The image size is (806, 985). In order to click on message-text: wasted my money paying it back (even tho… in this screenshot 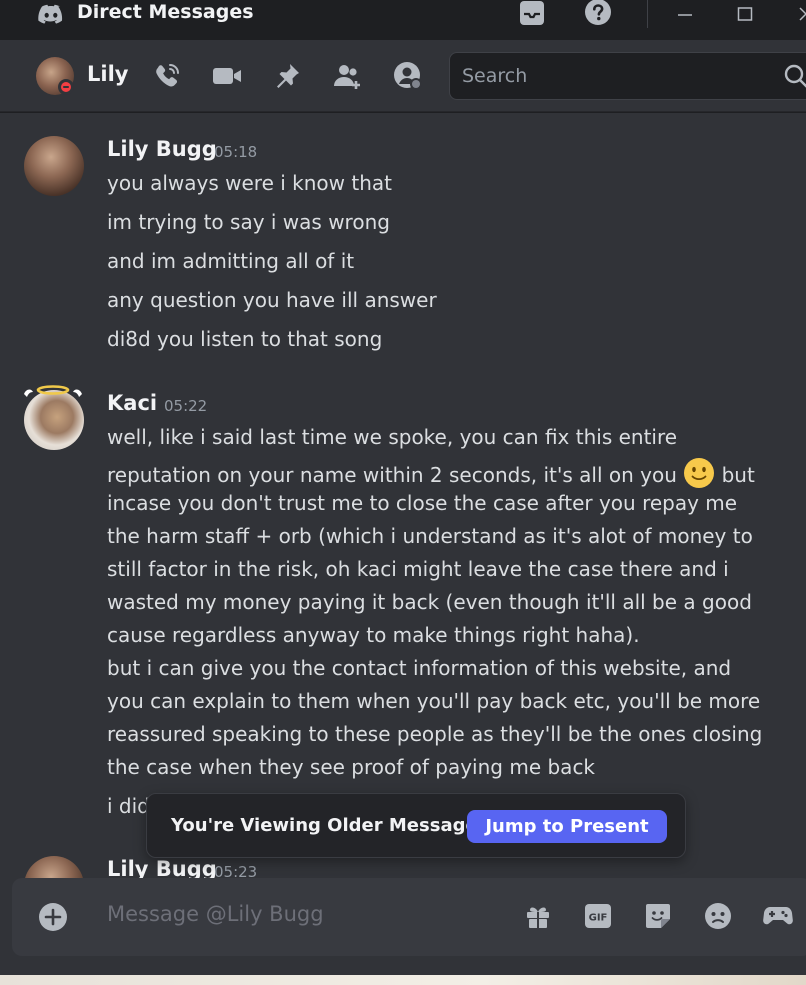, I will do `click(429, 602)`.